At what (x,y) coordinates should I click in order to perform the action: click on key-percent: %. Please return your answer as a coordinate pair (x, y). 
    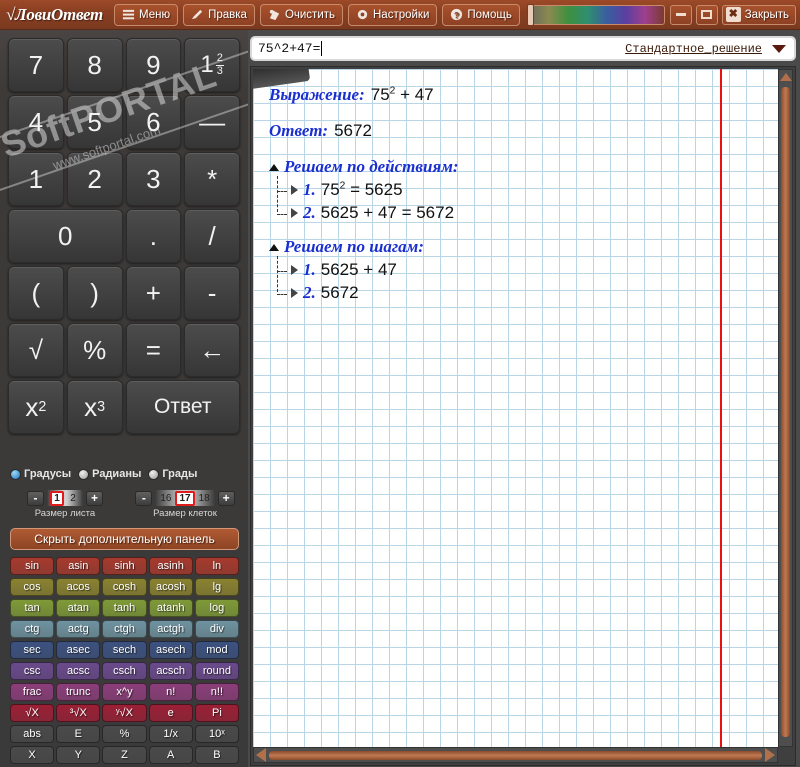
    Looking at the image, I should click on (94, 350).